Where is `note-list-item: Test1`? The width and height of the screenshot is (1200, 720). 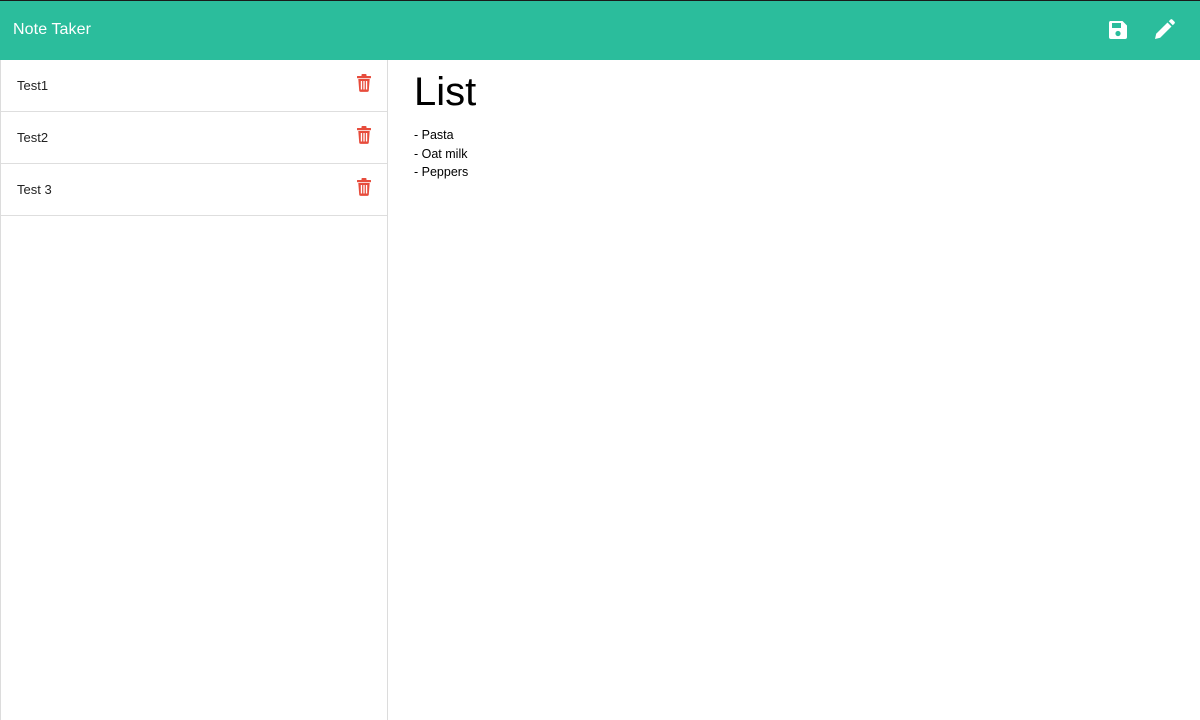
note-list-item: Test1 is located at coordinates (194, 86).